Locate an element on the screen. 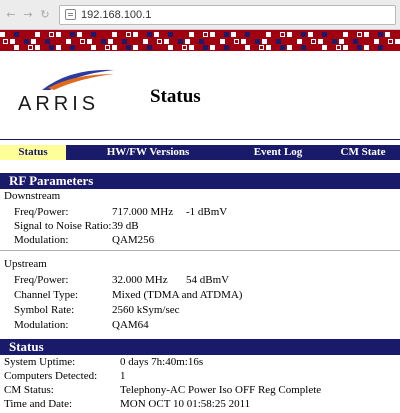 Image resolution: width=400 pixels, height=413 pixels. address-text: 192.168.100.1 is located at coordinates (116, 14).